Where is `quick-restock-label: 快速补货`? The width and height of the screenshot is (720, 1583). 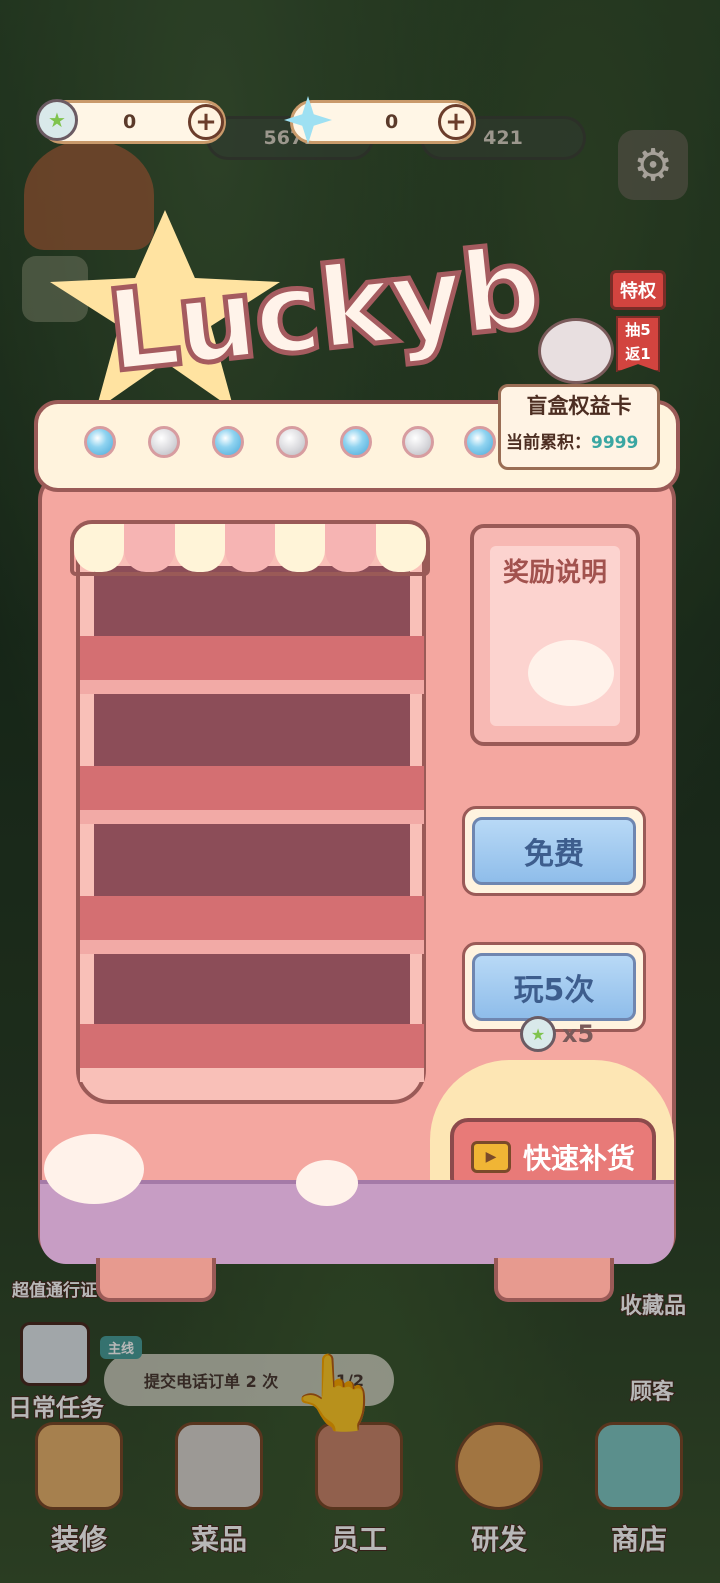 quick-restock-label: 快速补货 is located at coordinates (578, 1158).